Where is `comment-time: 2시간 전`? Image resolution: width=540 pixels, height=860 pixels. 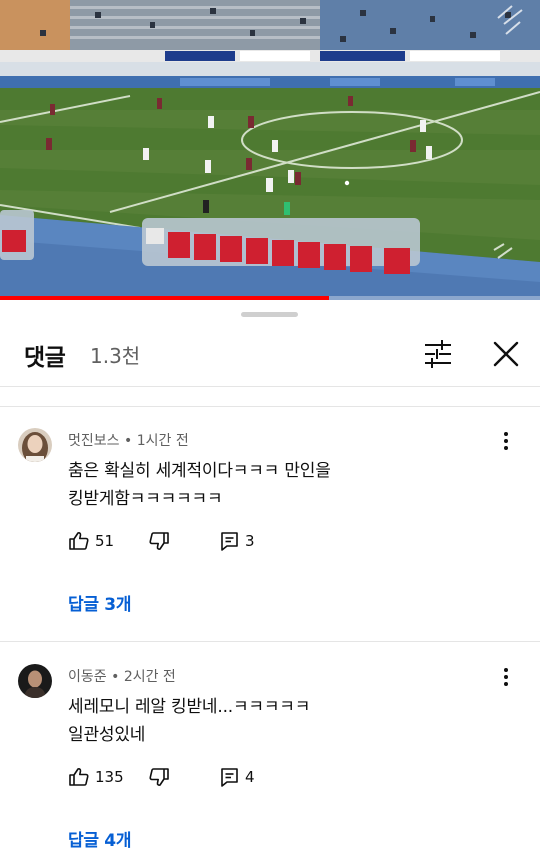 comment-time: 2시간 전 is located at coordinates (149, 677).